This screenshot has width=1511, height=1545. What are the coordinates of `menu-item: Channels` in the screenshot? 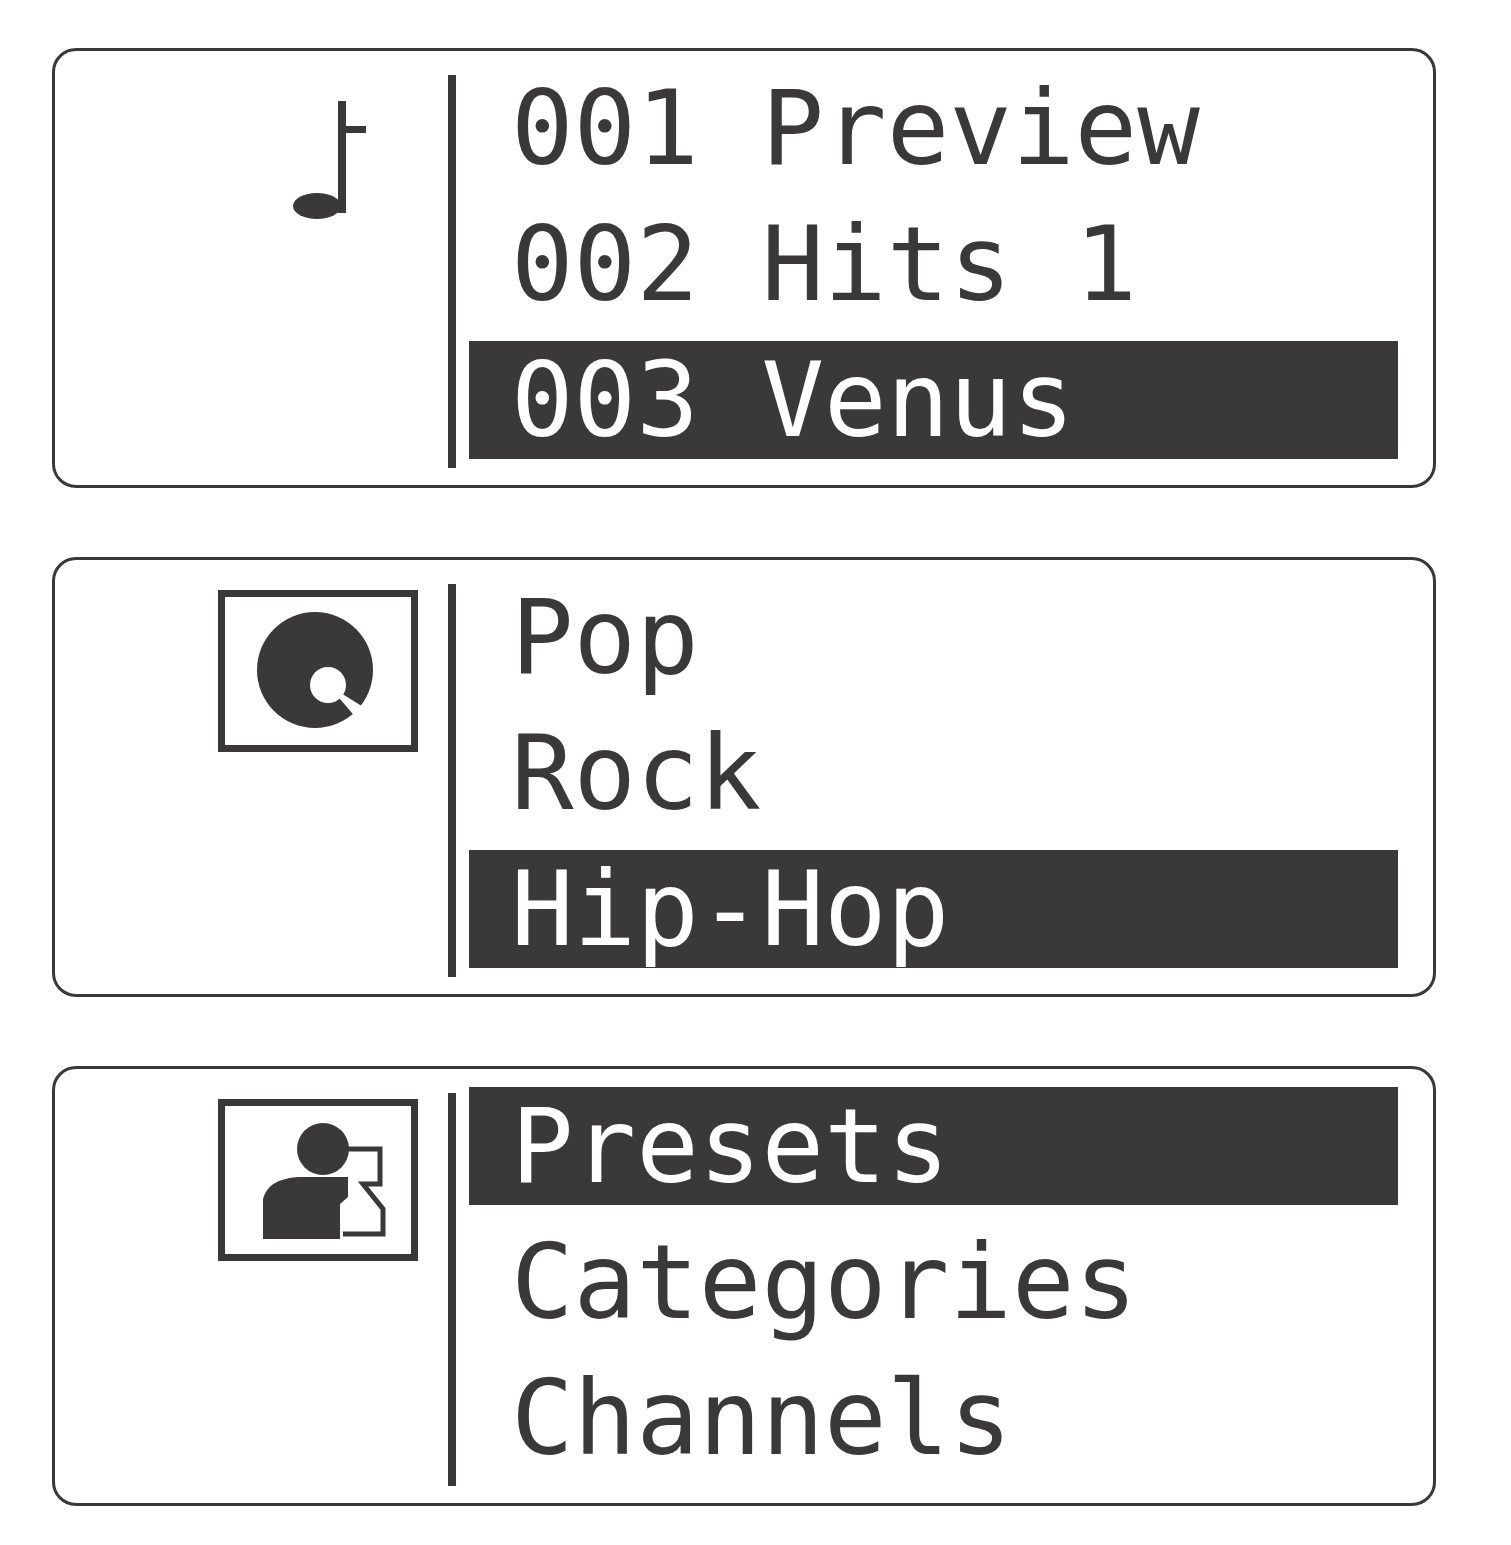 It's located at (933, 1418).